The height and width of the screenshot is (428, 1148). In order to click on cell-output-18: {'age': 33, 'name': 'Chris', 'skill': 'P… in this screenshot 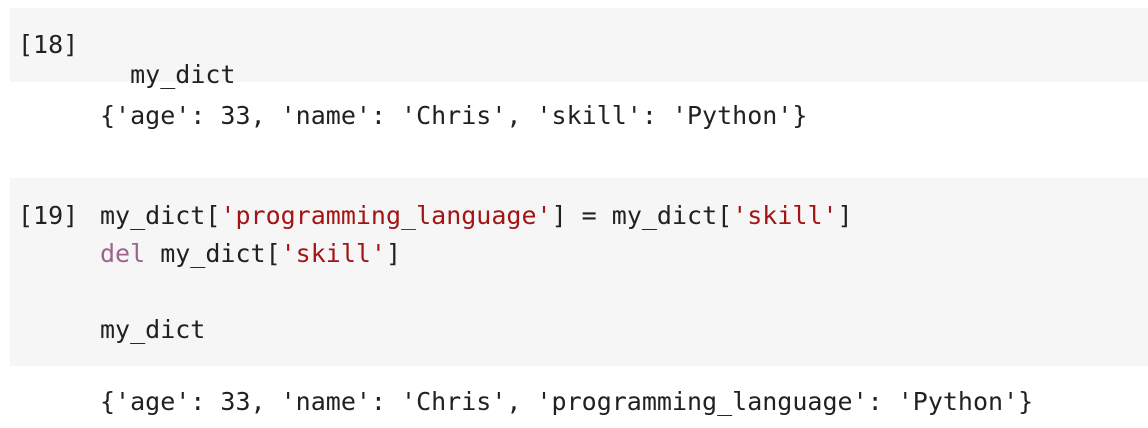, I will do `click(454, 115)`.